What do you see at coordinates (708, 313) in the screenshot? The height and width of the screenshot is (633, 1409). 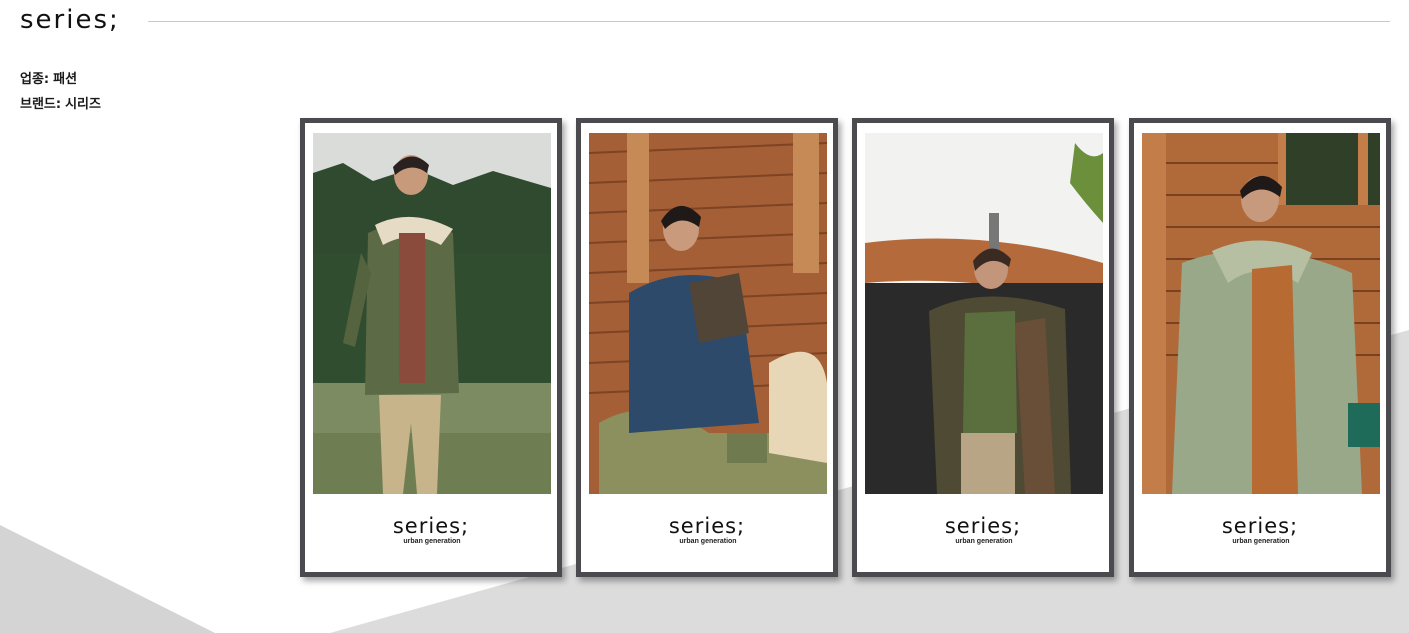 I see `poster-photo-cabin` at bounding box center [708, 313].